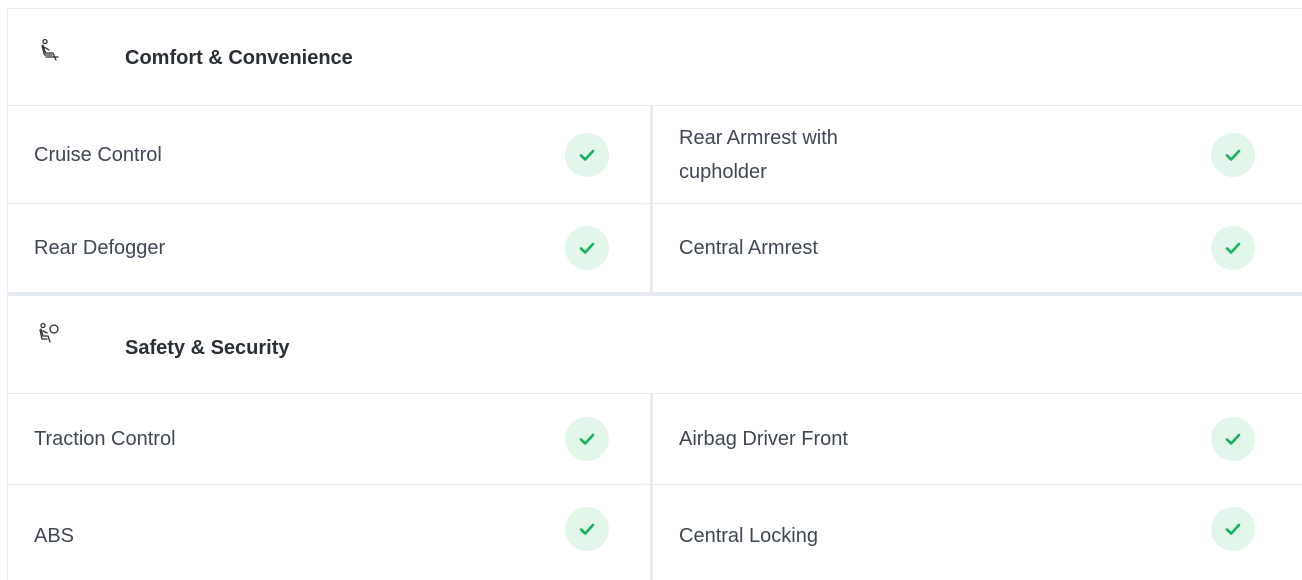 This screenshot has width=1302, height=580. I want to click on feature-cell: Central Armrest, so click(979, 248).